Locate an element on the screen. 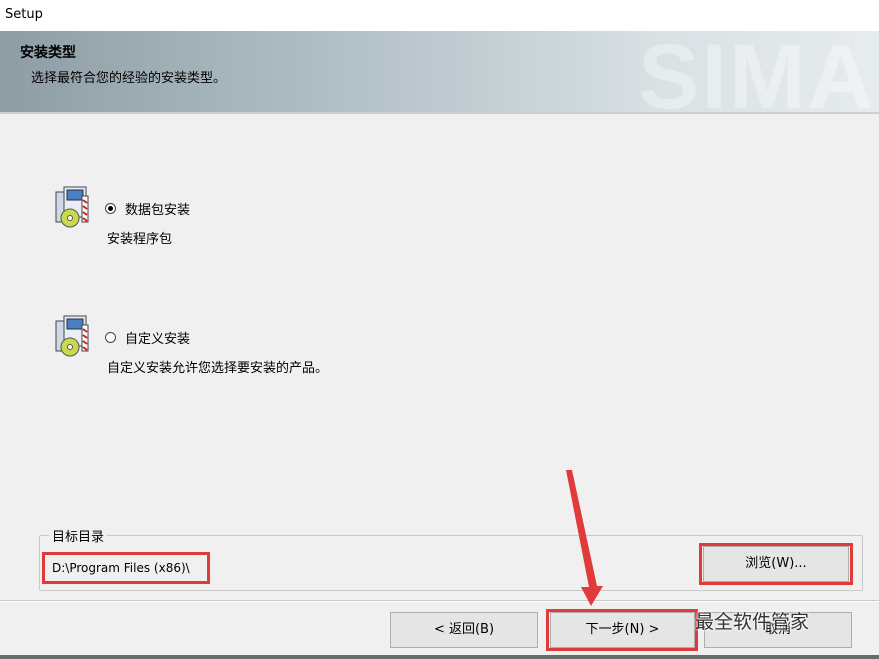 The height and width of the screenshot is (659, 879). package-install-radio is located at coordinates (110, 208).